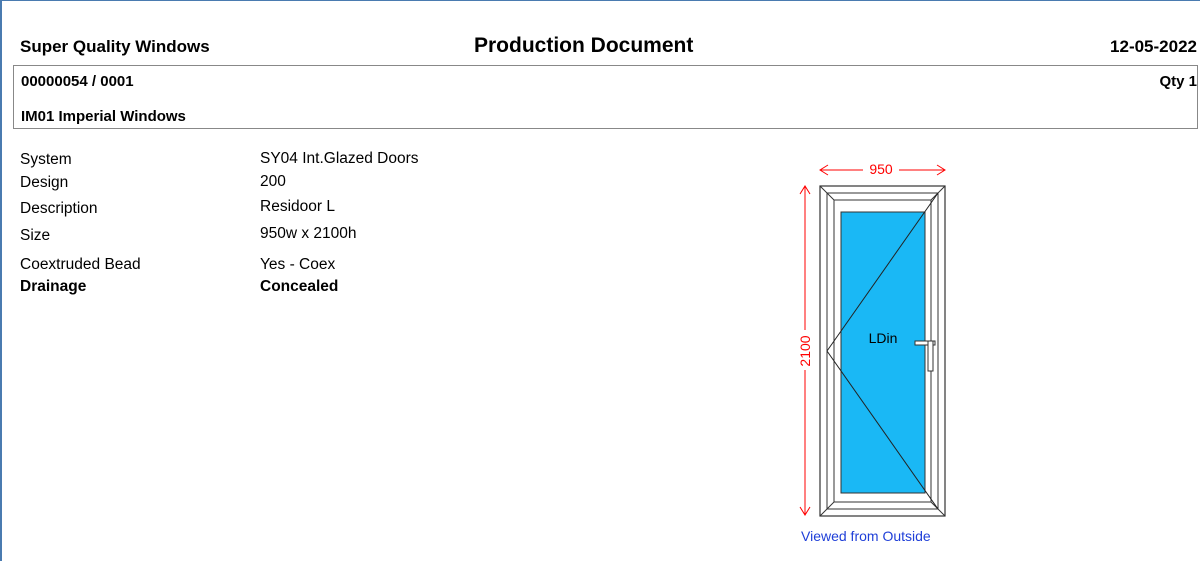  I want to click on spec-value-drainage: Concealed, so click(299, 286).